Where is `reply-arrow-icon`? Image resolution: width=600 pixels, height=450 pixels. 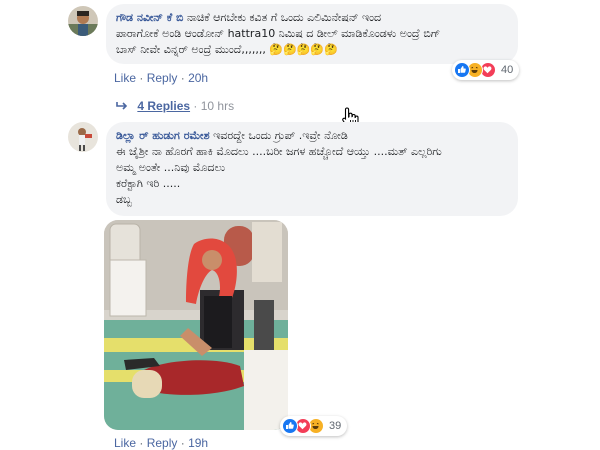 reply-arrow-icon is located at coordinates (122, 106).